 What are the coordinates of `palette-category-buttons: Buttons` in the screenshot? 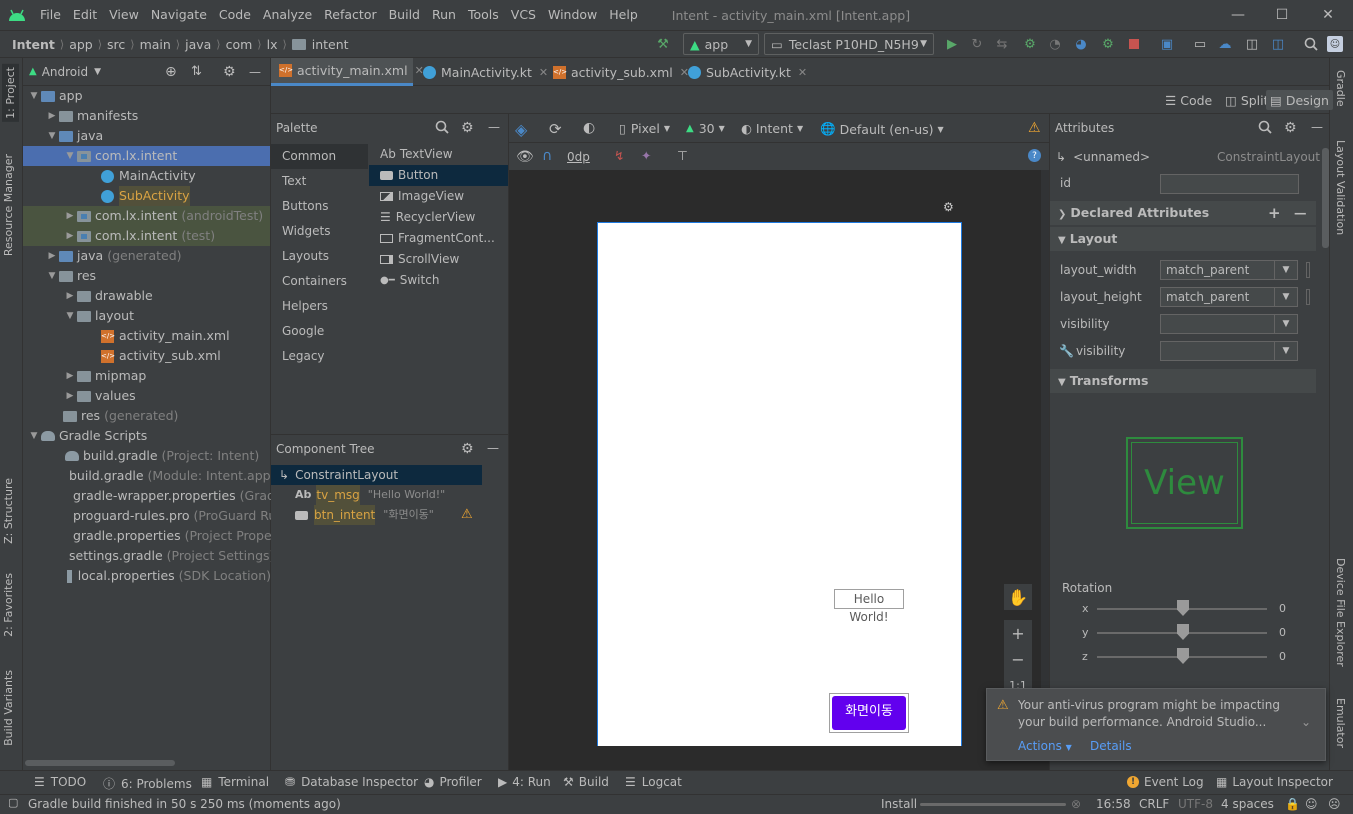 It's located at (319, 206).